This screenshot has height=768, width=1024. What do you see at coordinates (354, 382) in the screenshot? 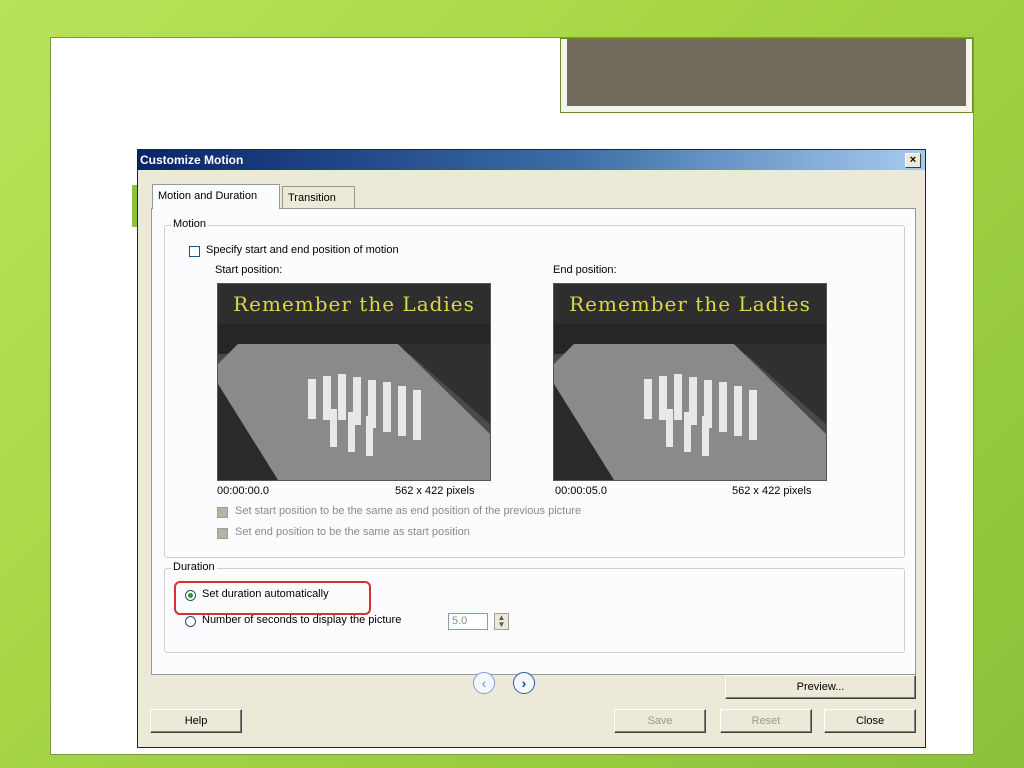
I see `start-position-image: Remember the Ladies` at bounding box center [354, 382].